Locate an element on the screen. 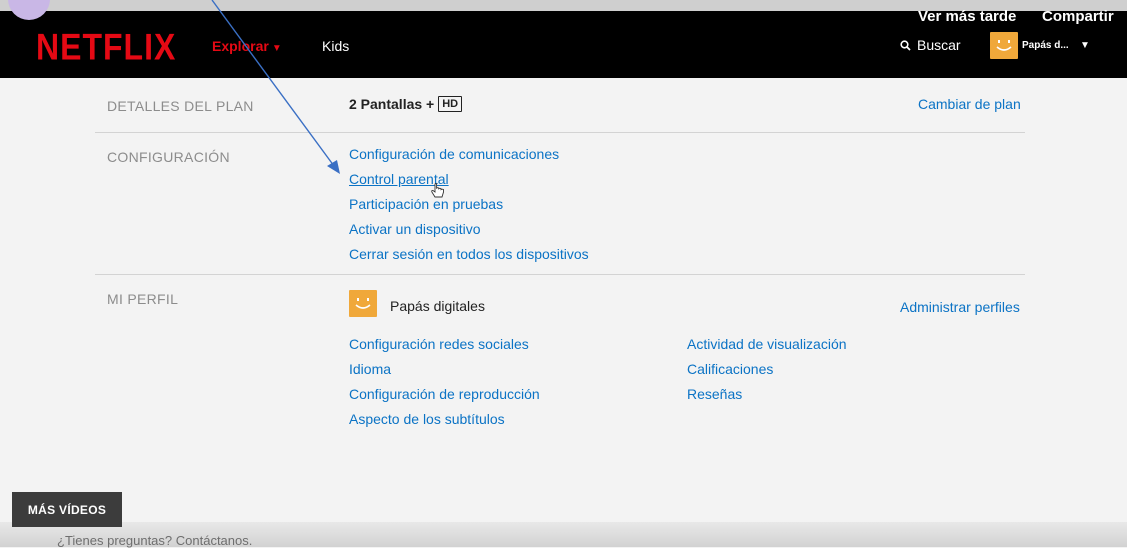 This screenshot has width=1127, height=548. profile-avatar-large is located at coordinates (363, 303).